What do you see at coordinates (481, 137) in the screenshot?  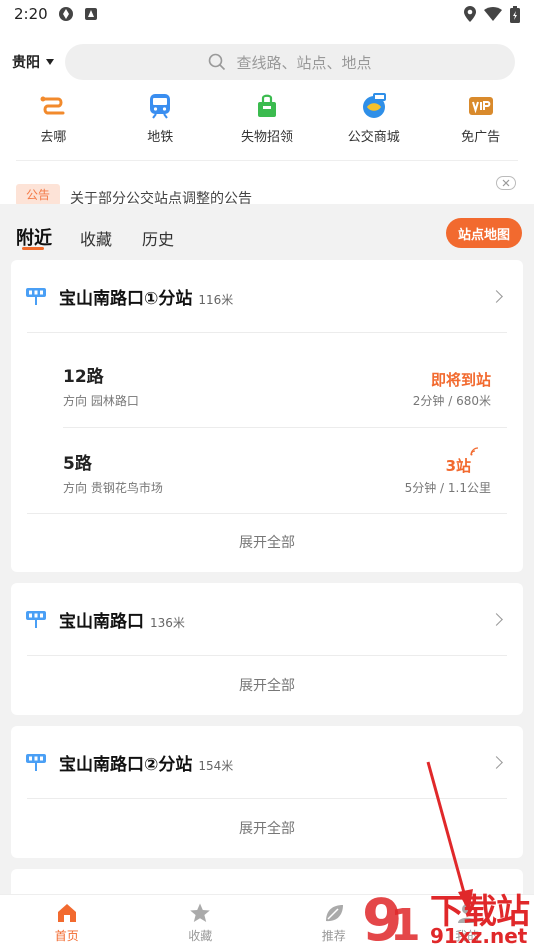 I see `quick-item-label: 免广告` at bounding box center [481, 137].